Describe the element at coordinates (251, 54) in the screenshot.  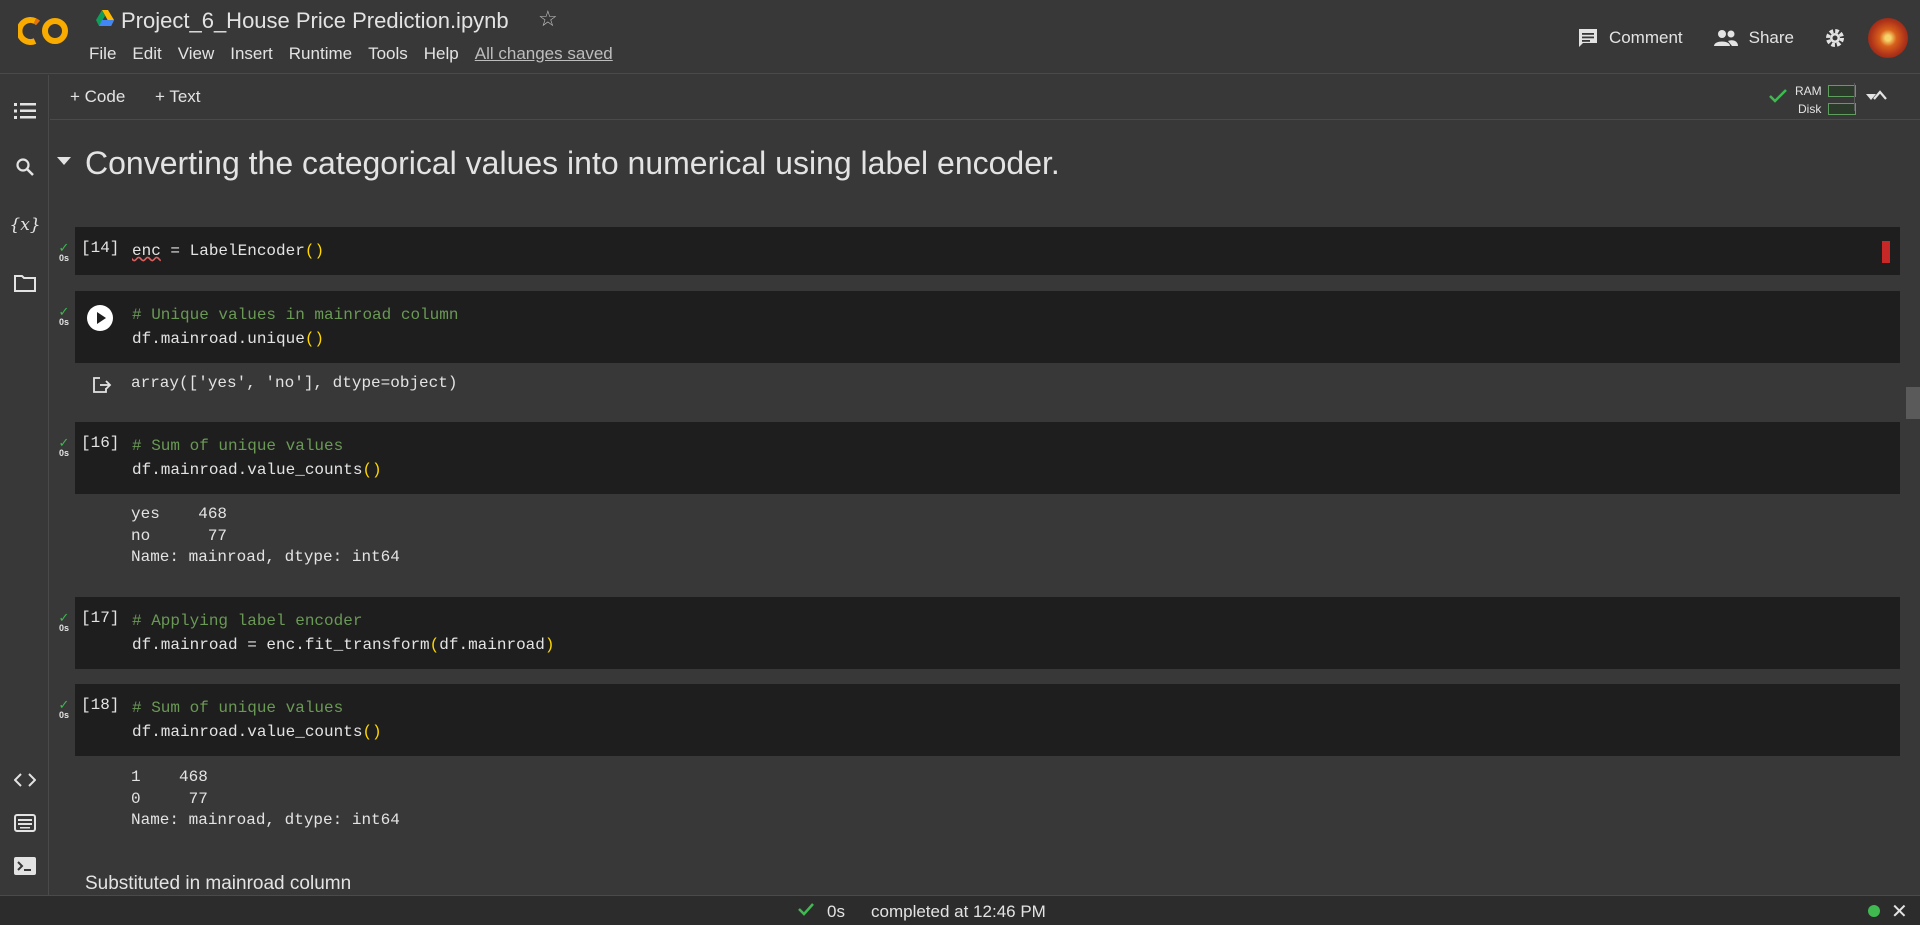
I see `menu-insert: Insert` at that location.